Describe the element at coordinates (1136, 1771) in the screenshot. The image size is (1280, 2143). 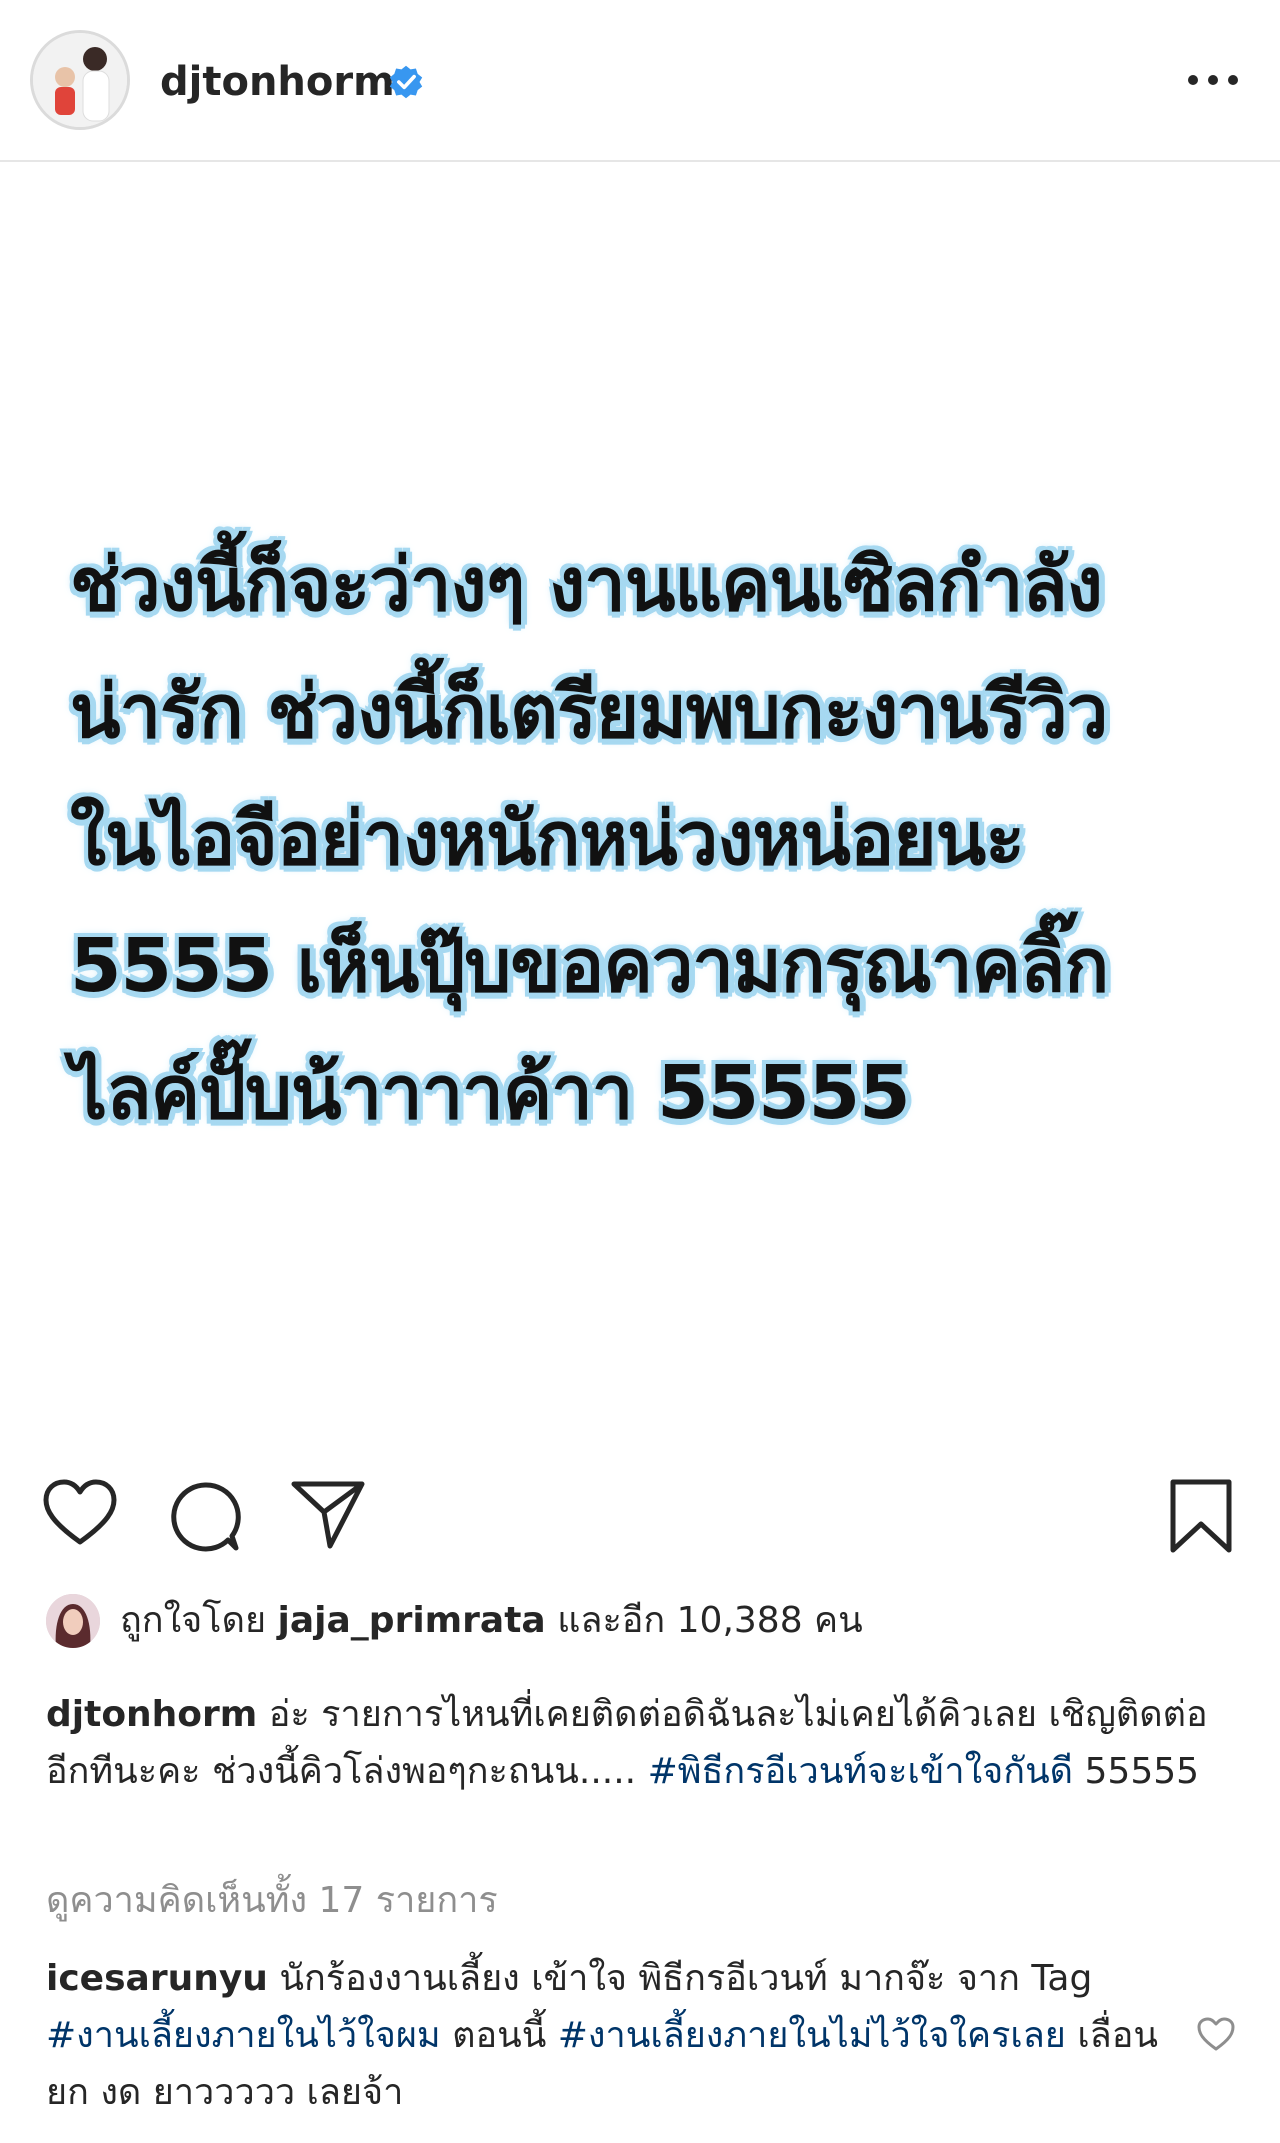
I see `caption-tail: 55555` at that location.